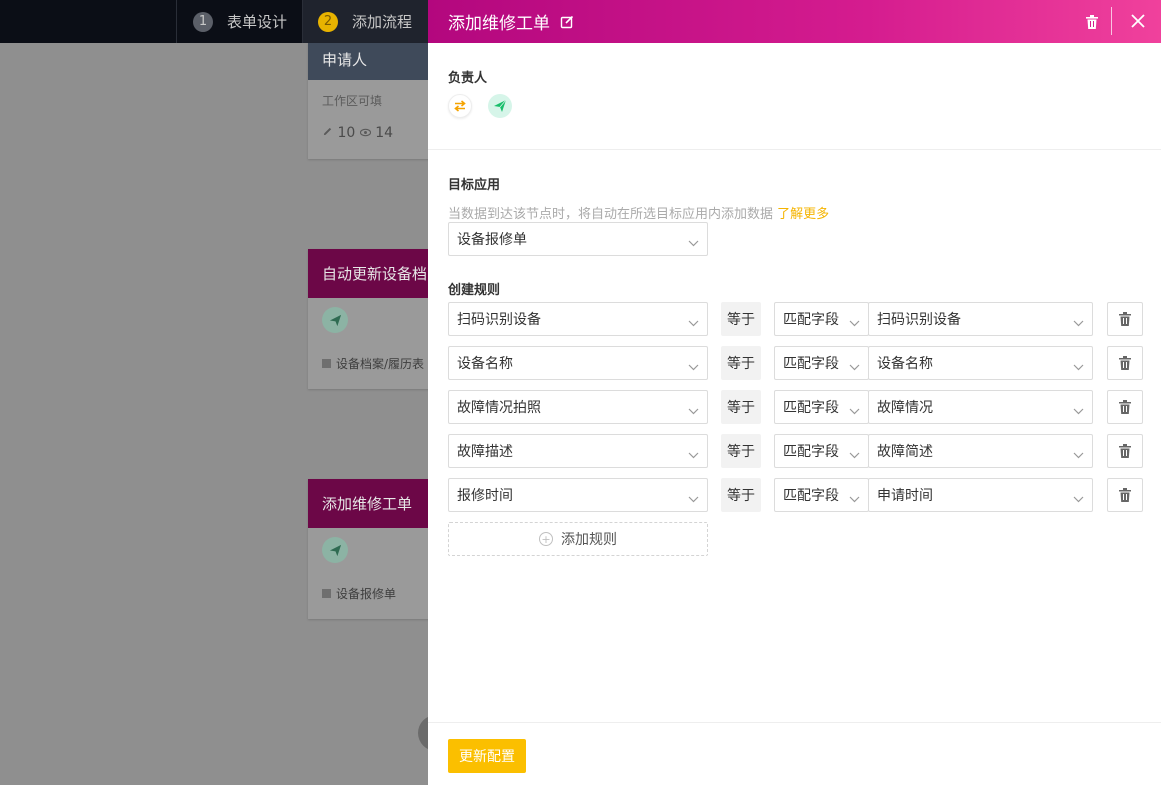  Describe the element at coordinates (1138, 23) in the screenshot. I see `close-icon` at that location.